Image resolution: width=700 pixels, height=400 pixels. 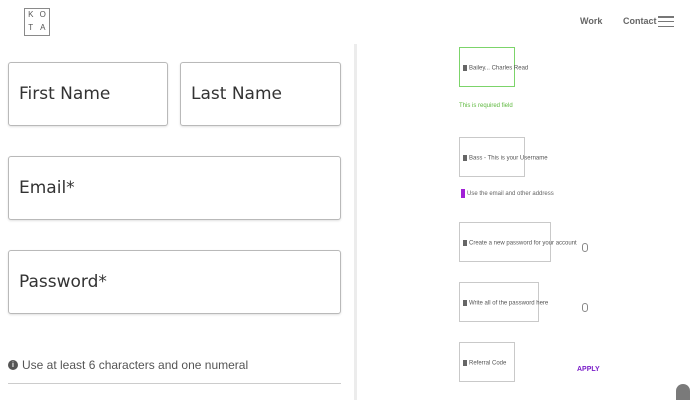 I want to click on site-header: K O T A Work Contact, so click(x=350, y=22).